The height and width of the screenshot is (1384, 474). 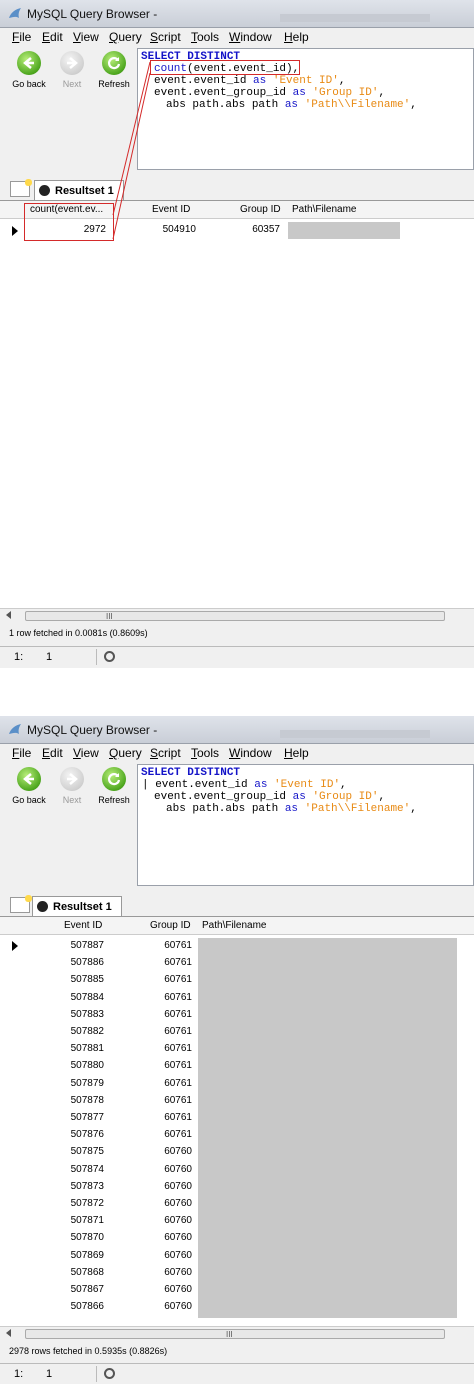 I want to click on table-row: 507880 60761, so click(x=237, y=1066).